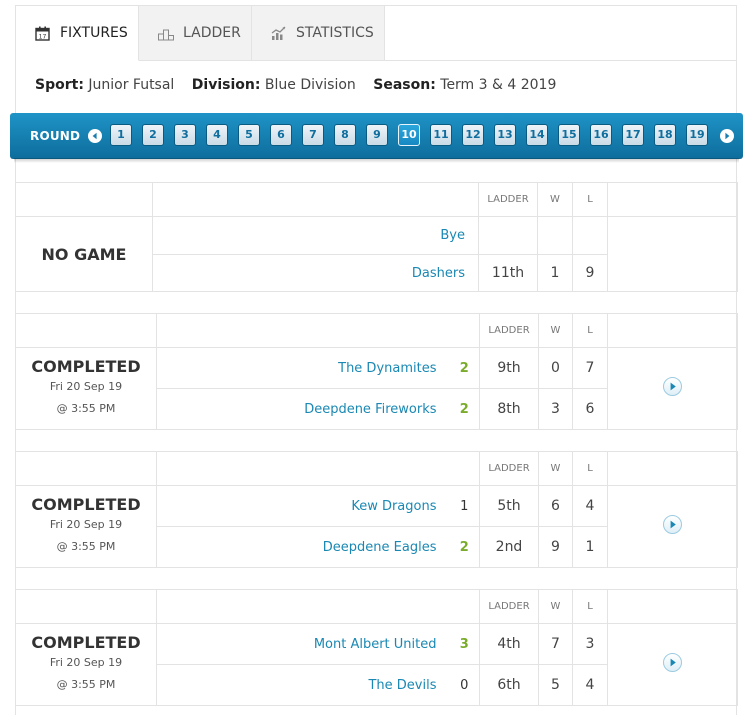 This screenshot has width=750, height=715. Describe the element at coordinates (86, 526) in the screenshot. I see `match-status: COMPLETED Fri 20 Sep 19 @ 3:55 PM` at that location.